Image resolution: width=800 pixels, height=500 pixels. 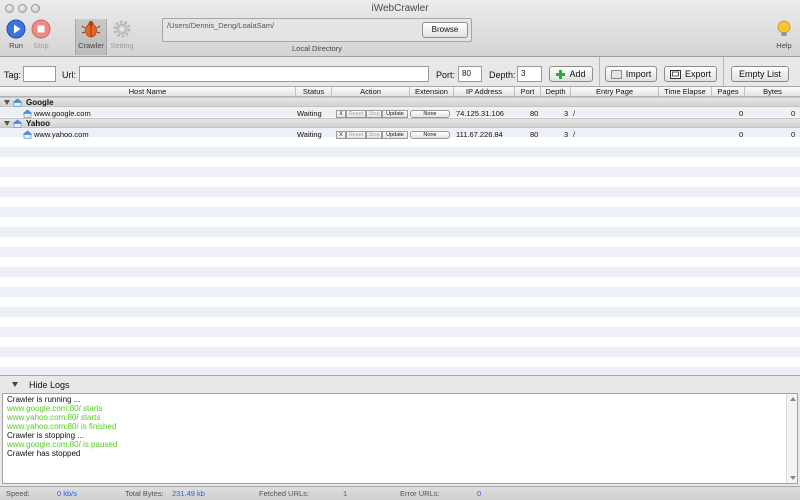 What do you see at coordinates (40, 102) in the screenshot?
I see `group-name: Google` at bounding box center [40, 102].